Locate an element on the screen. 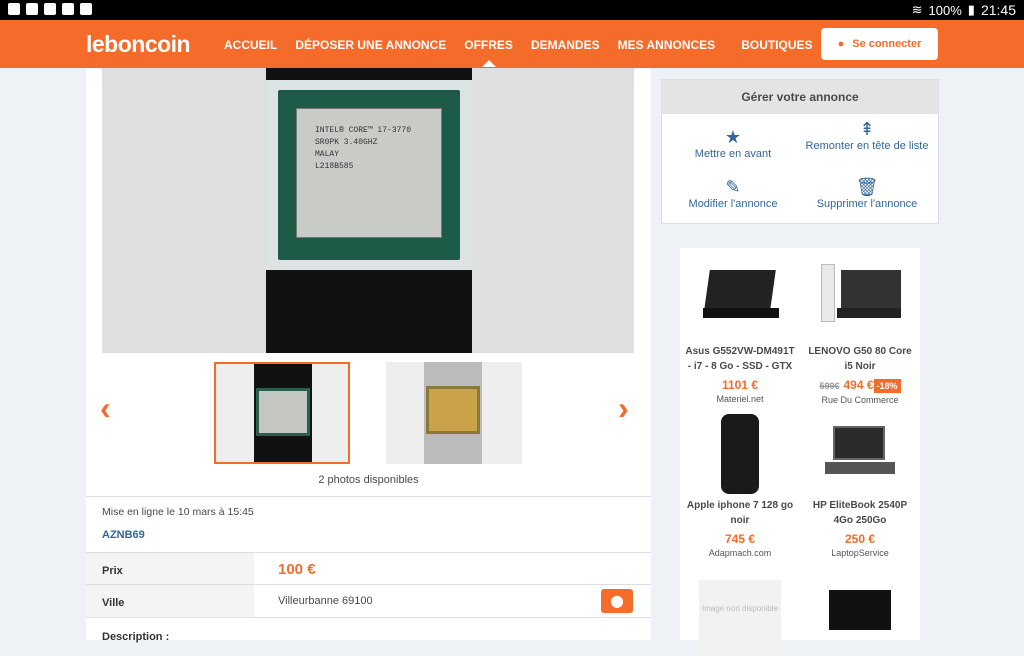  clock: 21:45 is located at coordinates (998, 10).